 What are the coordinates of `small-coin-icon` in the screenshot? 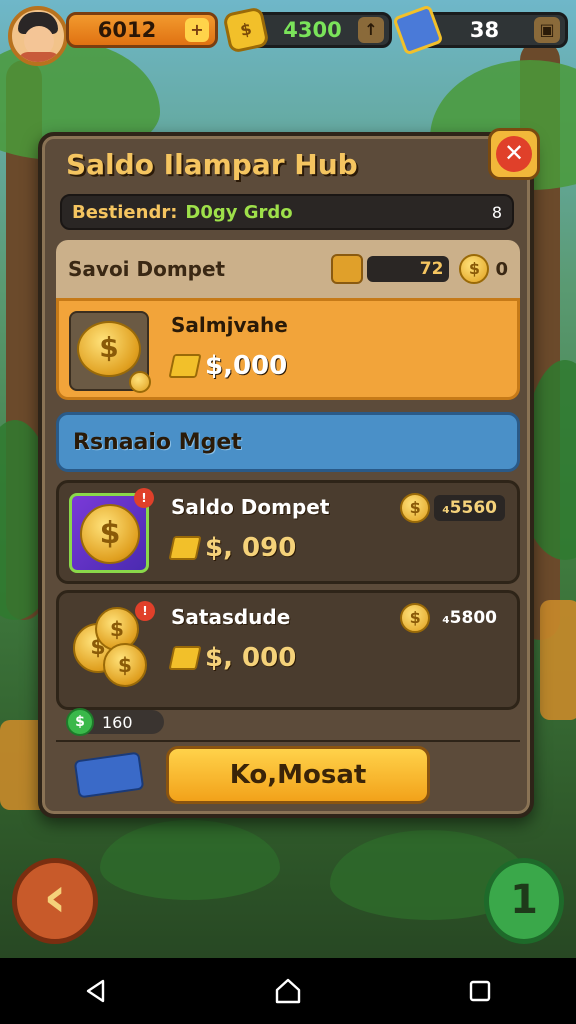 It's located at (140, 382).